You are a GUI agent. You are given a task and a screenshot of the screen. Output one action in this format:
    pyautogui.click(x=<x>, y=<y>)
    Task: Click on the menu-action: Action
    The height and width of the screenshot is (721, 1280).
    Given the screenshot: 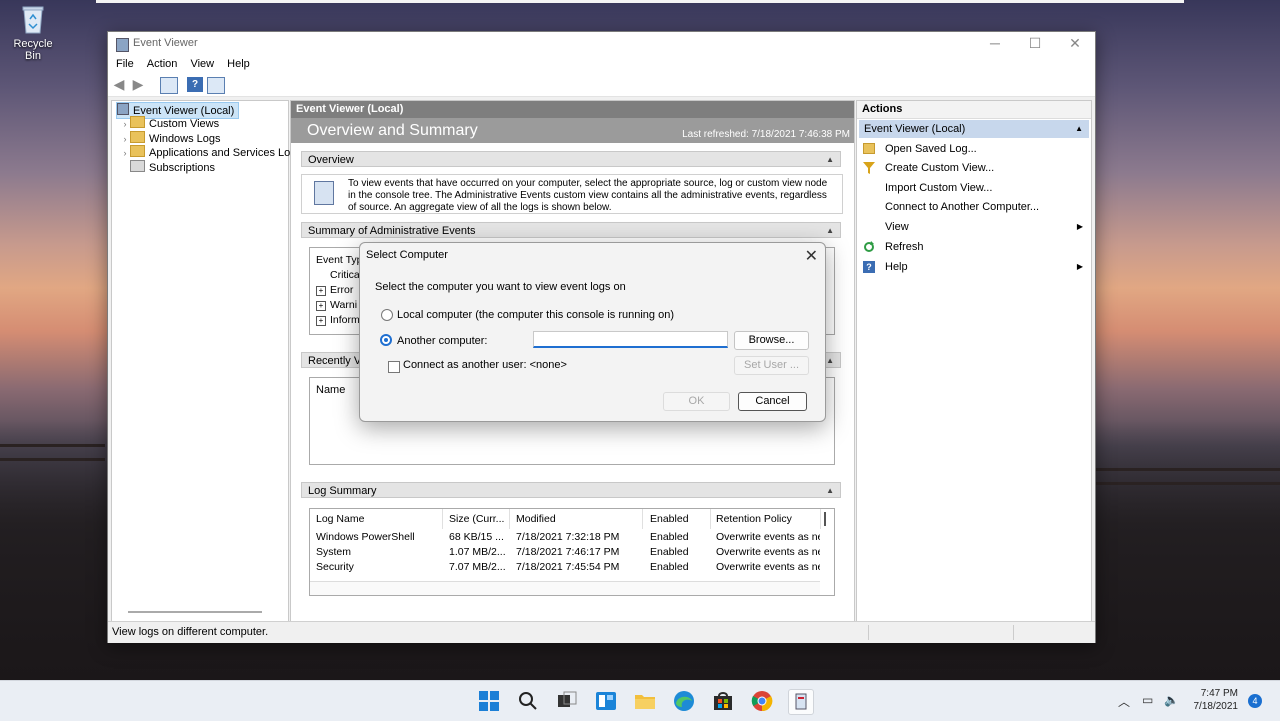 What is the action you would take?
    pyautogui.click(x=165, y=63)
    